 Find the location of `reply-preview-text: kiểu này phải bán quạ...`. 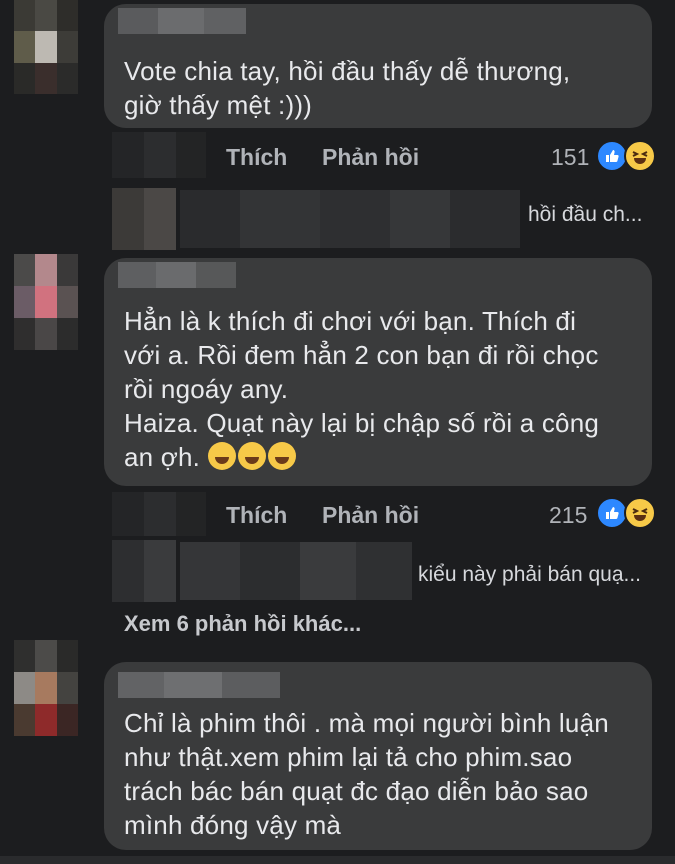

reply-preview-text: kiểu này phải bán quạ... is located at coordinates (529, 575).